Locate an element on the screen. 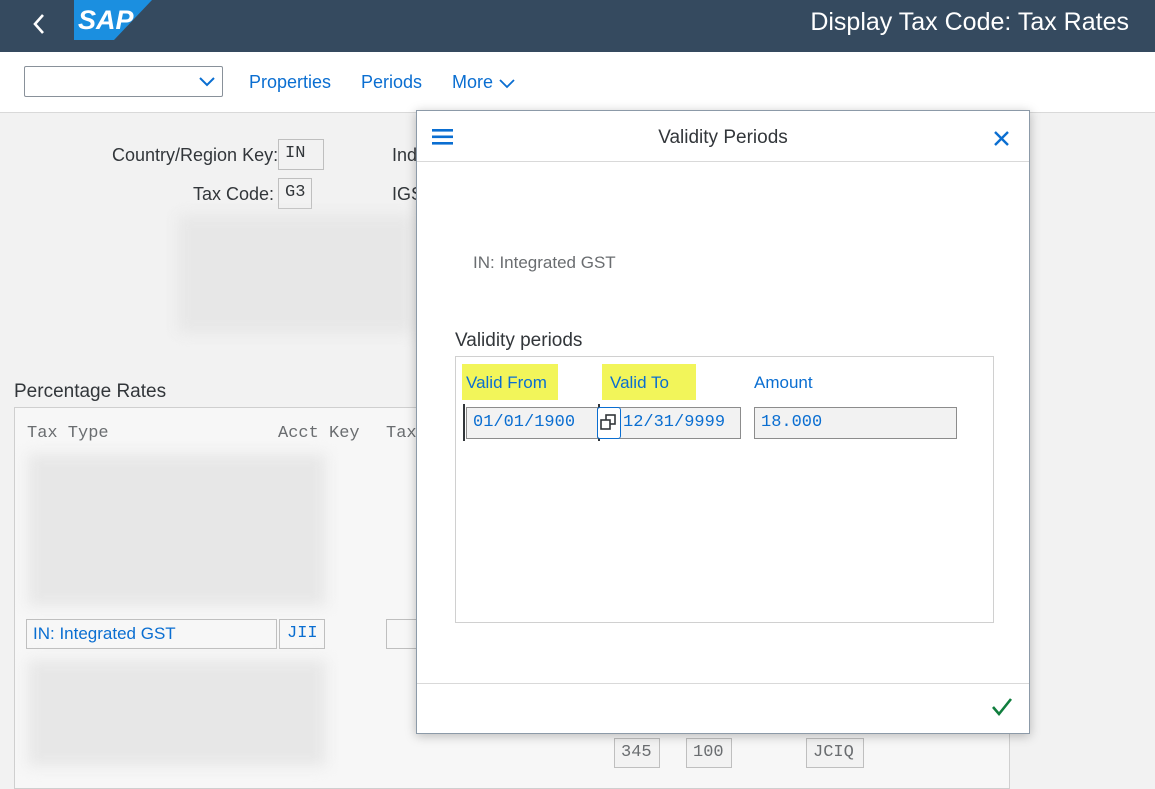 This screenshot has height=789, width=1155. rates-title: Percentage Rates is located at coordinates (90, 391).